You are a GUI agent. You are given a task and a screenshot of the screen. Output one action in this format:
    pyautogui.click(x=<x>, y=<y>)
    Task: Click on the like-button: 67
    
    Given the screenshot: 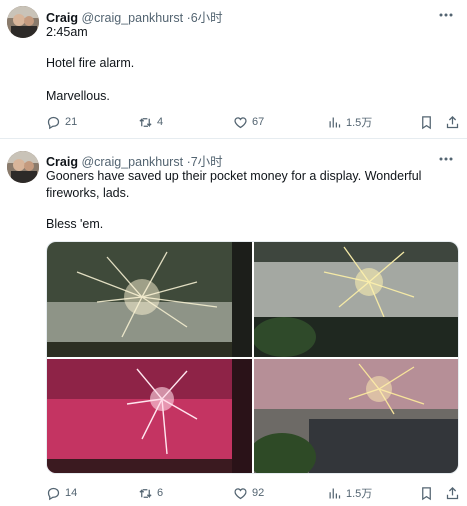 What is the action you would take?
    pyautogui.click(x=248, y=122)
    